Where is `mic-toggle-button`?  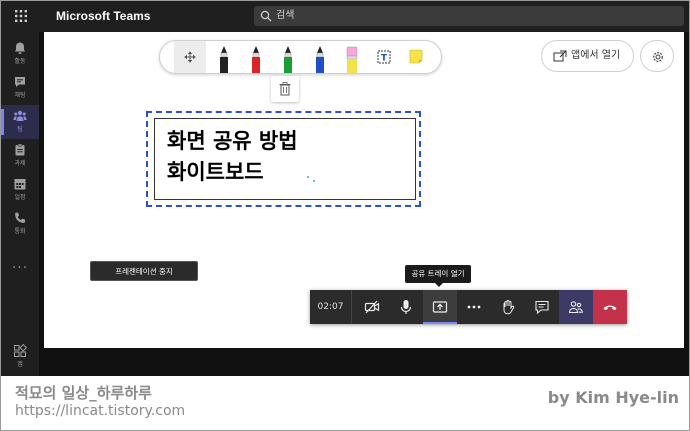 mic-toggle-button is located at coordinates (406, 307).